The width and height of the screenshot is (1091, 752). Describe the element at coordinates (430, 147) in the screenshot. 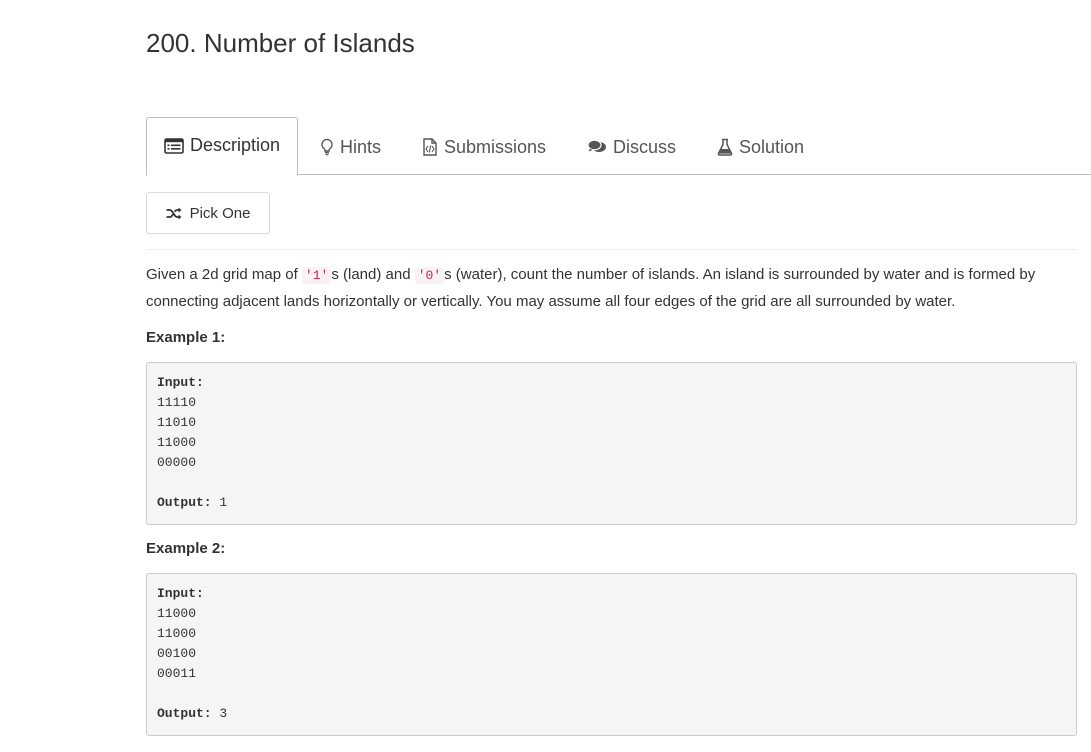

I see `code-file-icon` at that location.